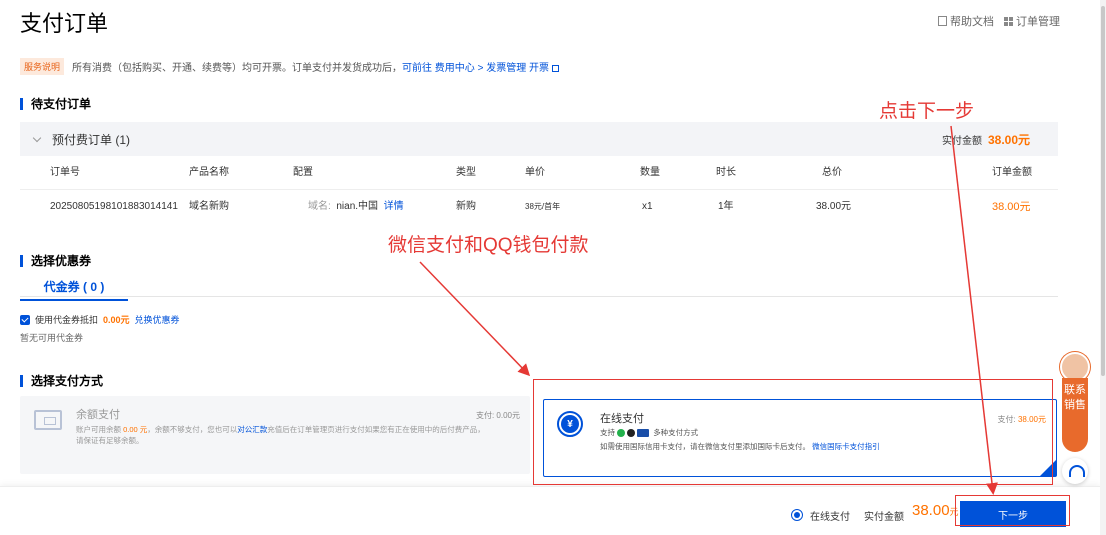 This screenshot has height=535, width=1106. I want to click on order-manage-link: 订单管理, so click(1032, 21).